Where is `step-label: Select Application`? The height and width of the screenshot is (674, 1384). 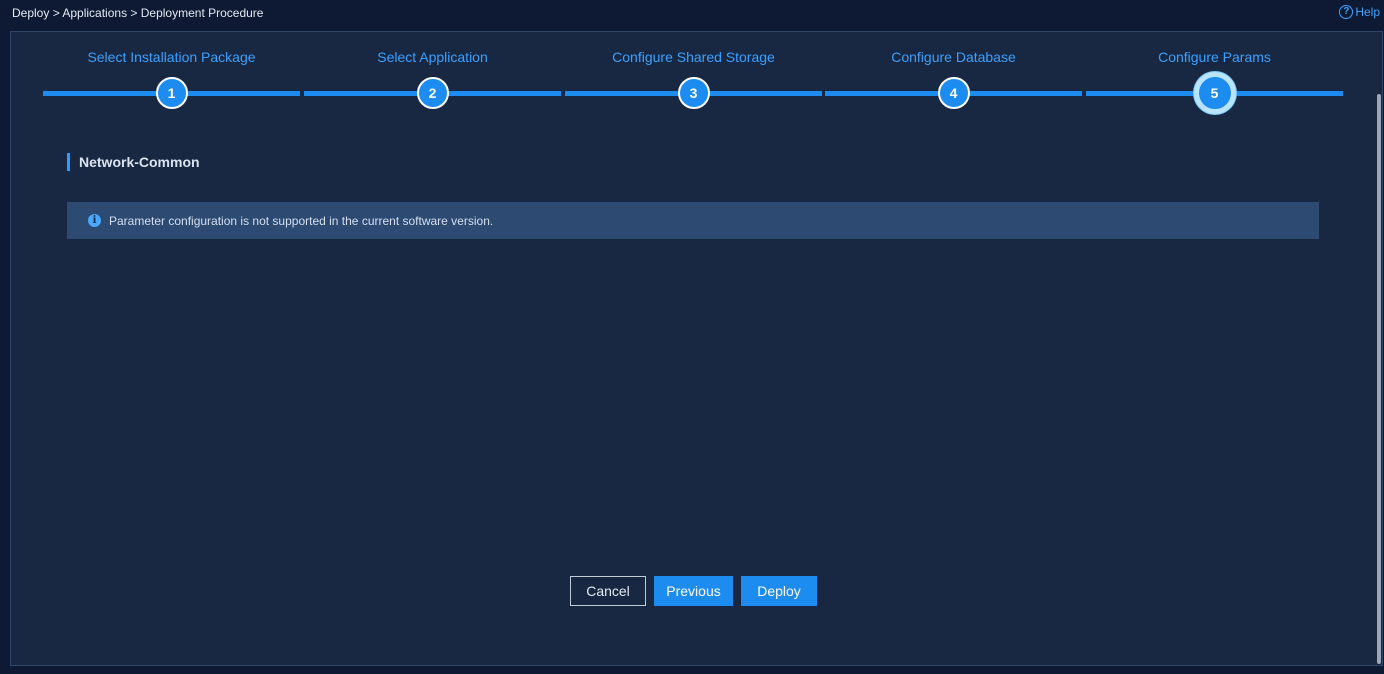 step-label: Select Application is located at coordinates (432, 57).